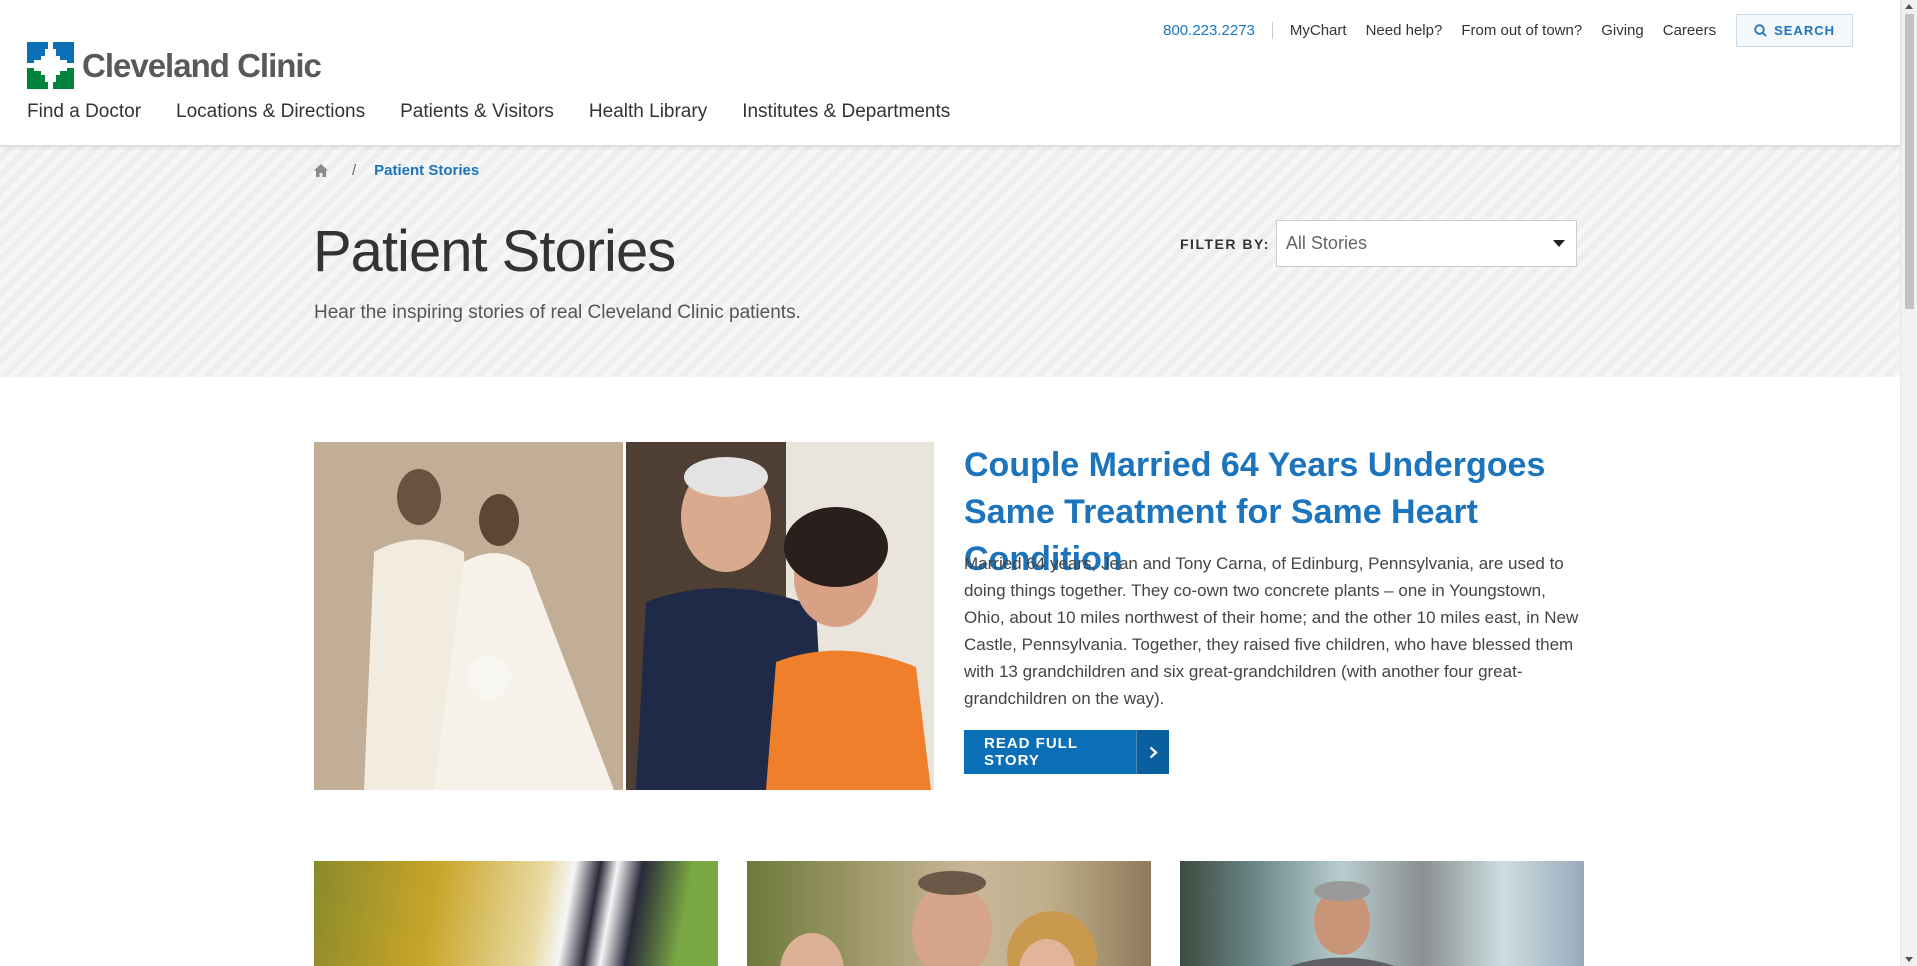 This screenshot has width=1917, height=966. What do you see at coordinates (648, 112) in the screenshot?
I see `nav-health-library: Health Library` at bounding box center [648, 112].